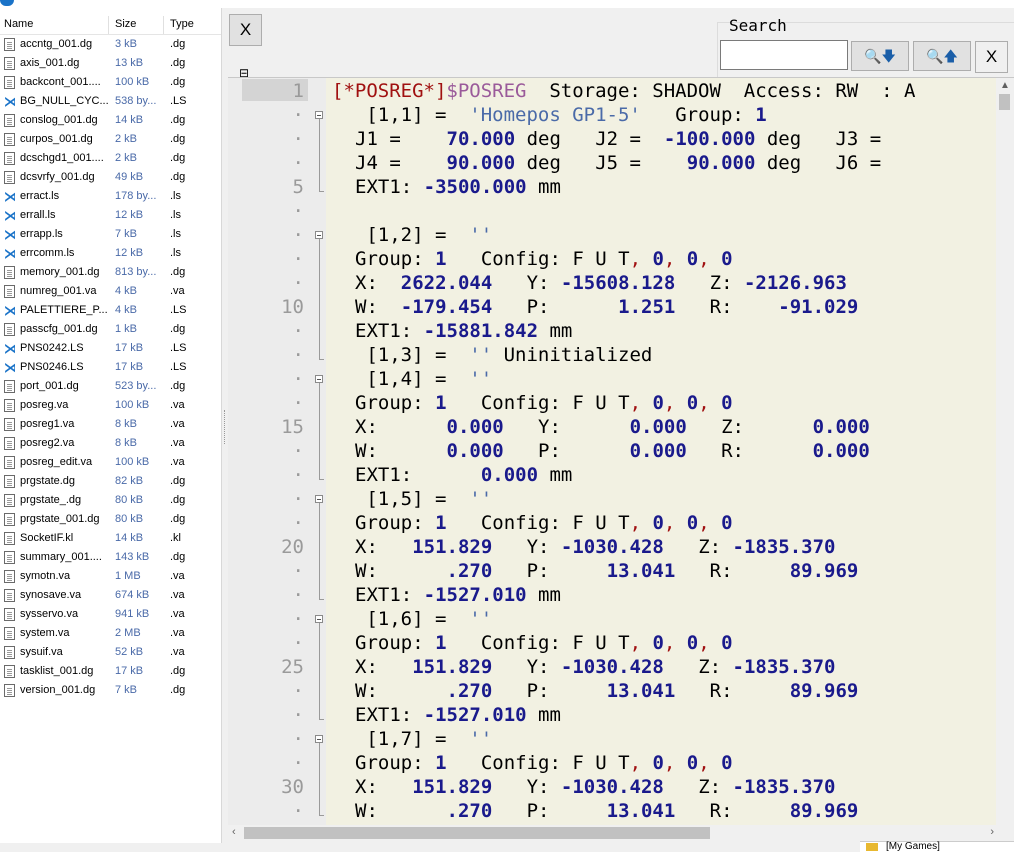  What do you see at coordinates (110, 671) in the screenshot?
I see `file-list-row: tasklist_001.dg 17 kB .dg` at bounding box center [110, 671].